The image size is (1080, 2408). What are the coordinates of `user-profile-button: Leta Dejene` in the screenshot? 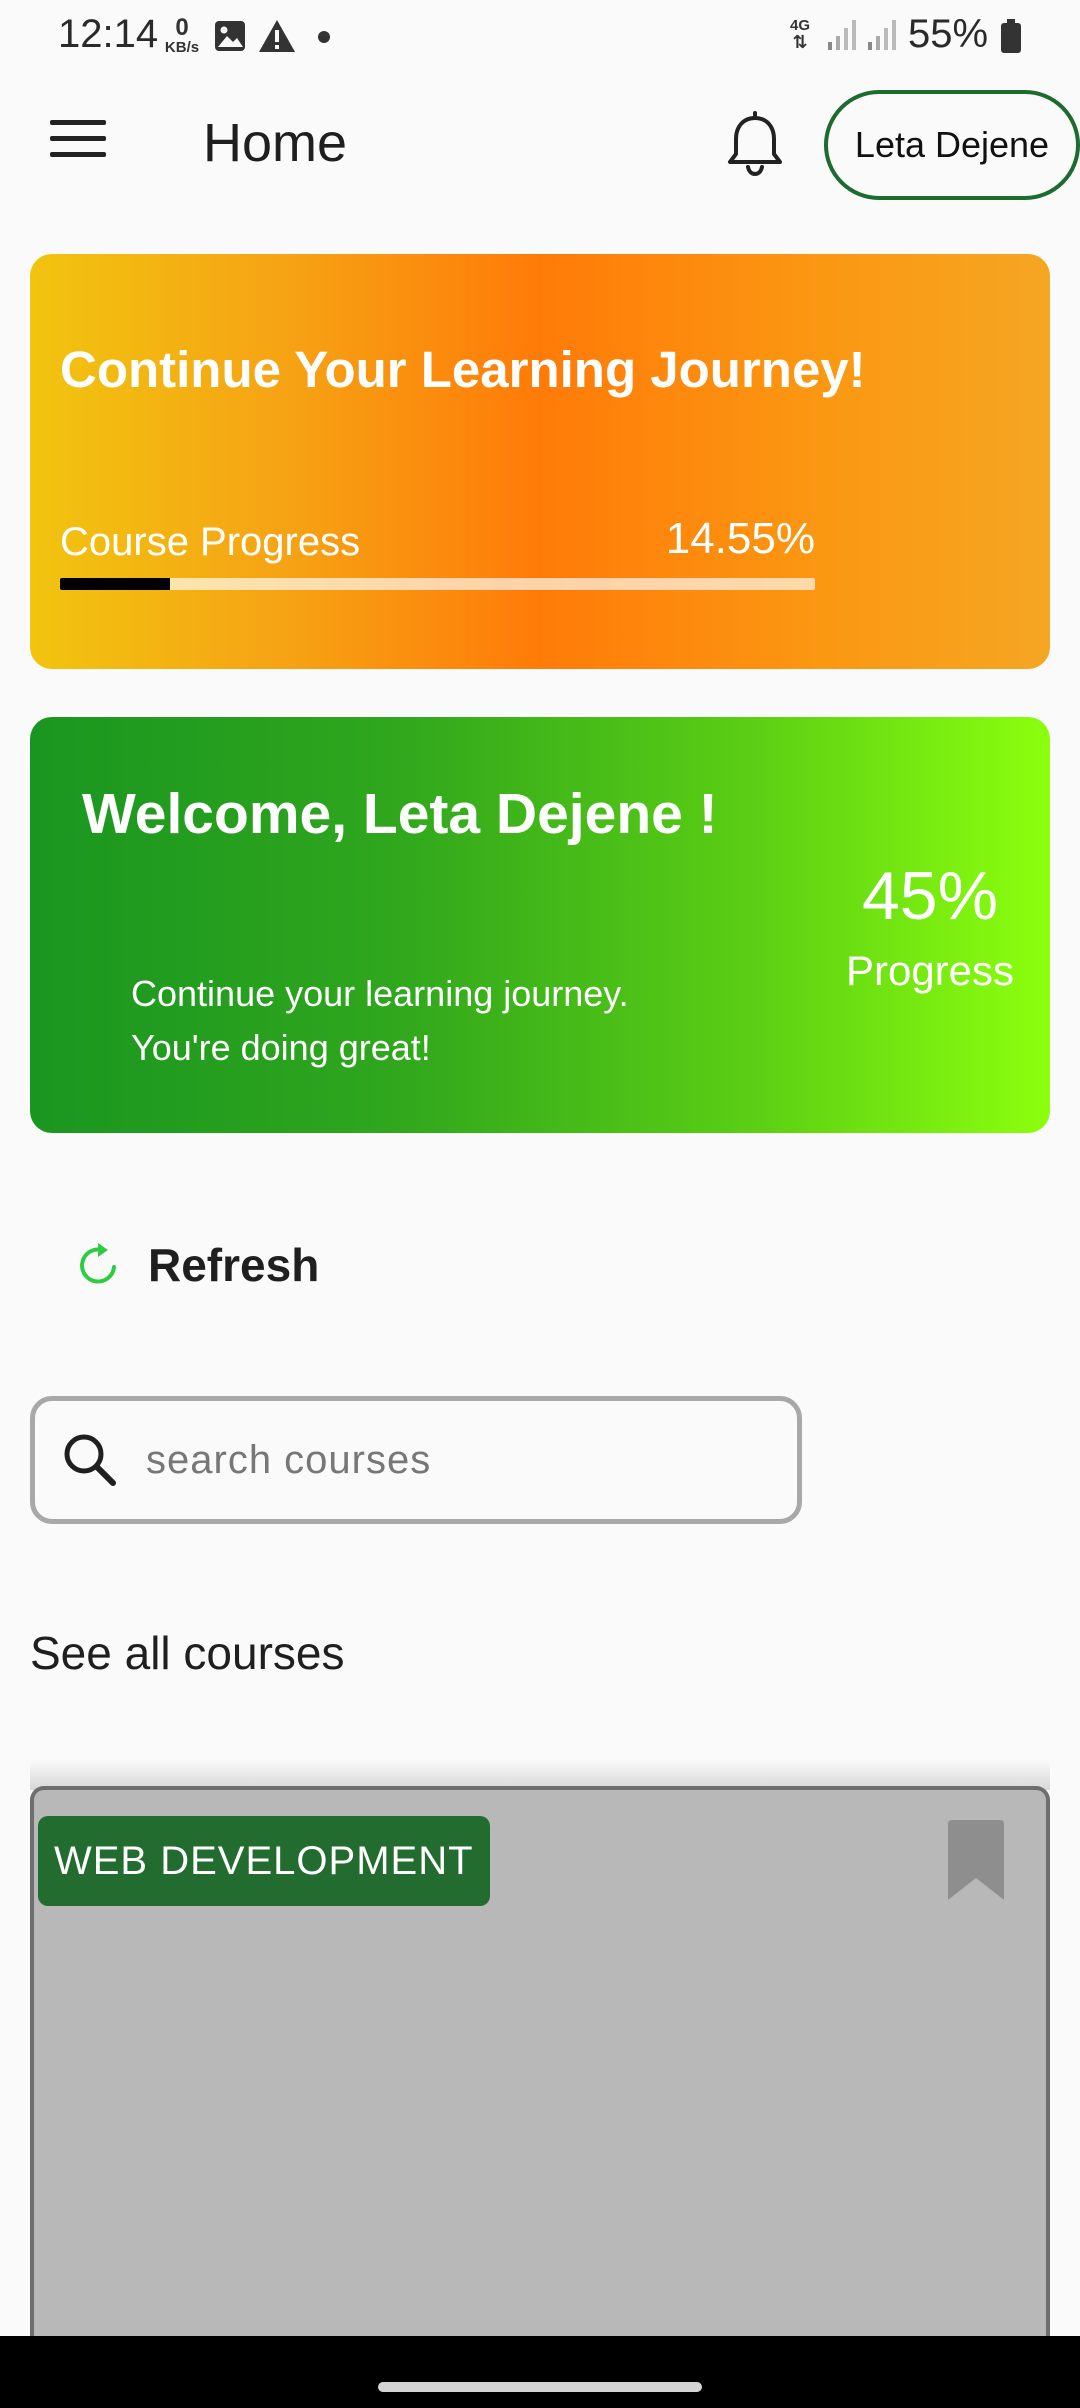 It's located at (952, 145).